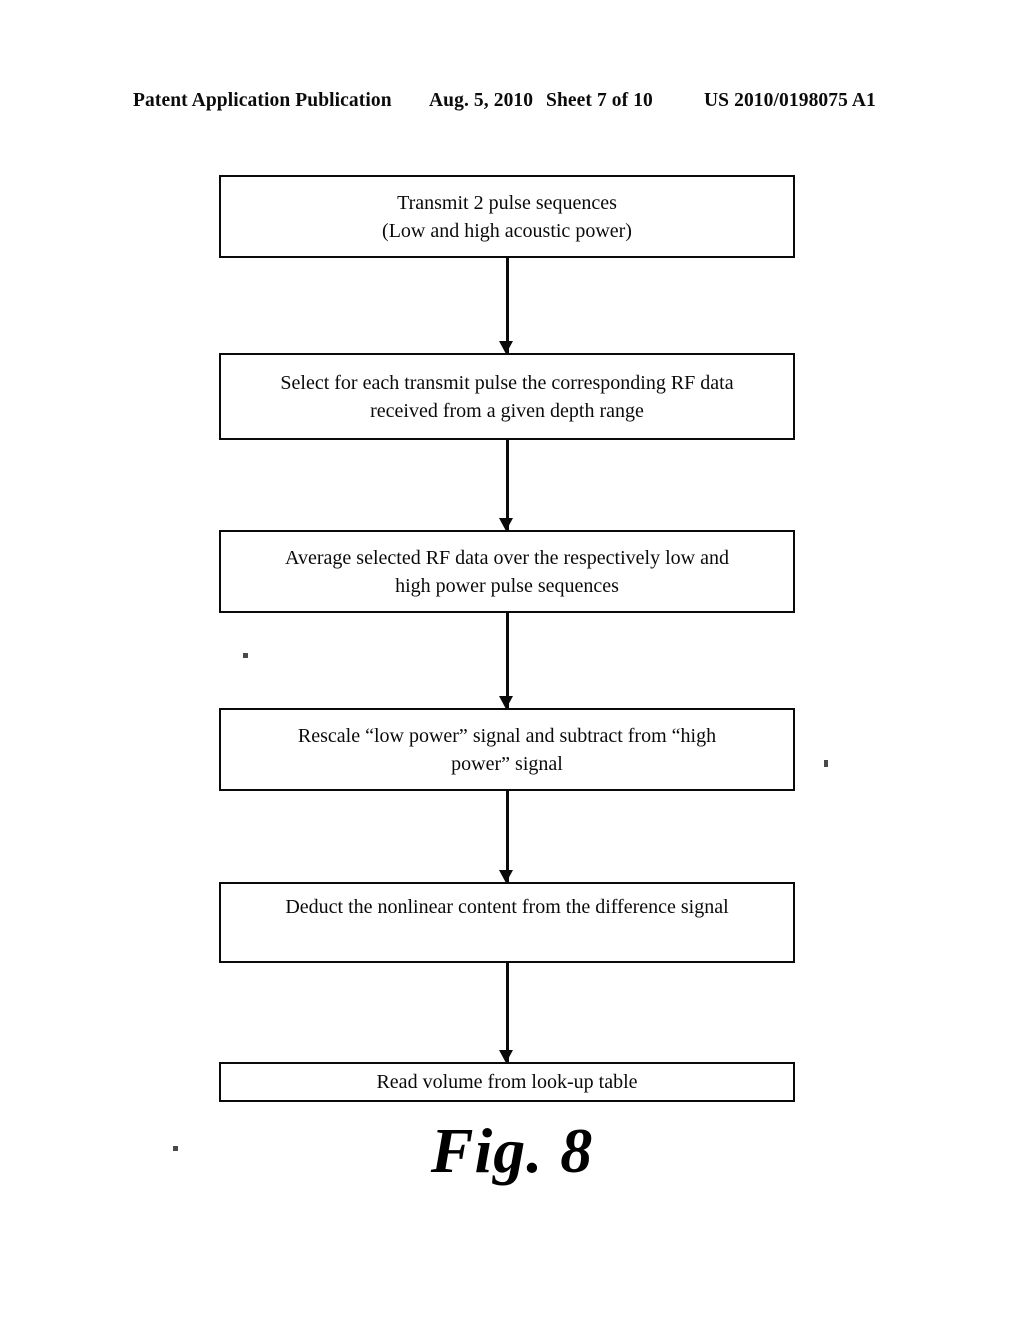 The height and width of the screenshot is (1320, 1024). I want to click on figure-caption-label: Fig. 8, so click(512, 1150).